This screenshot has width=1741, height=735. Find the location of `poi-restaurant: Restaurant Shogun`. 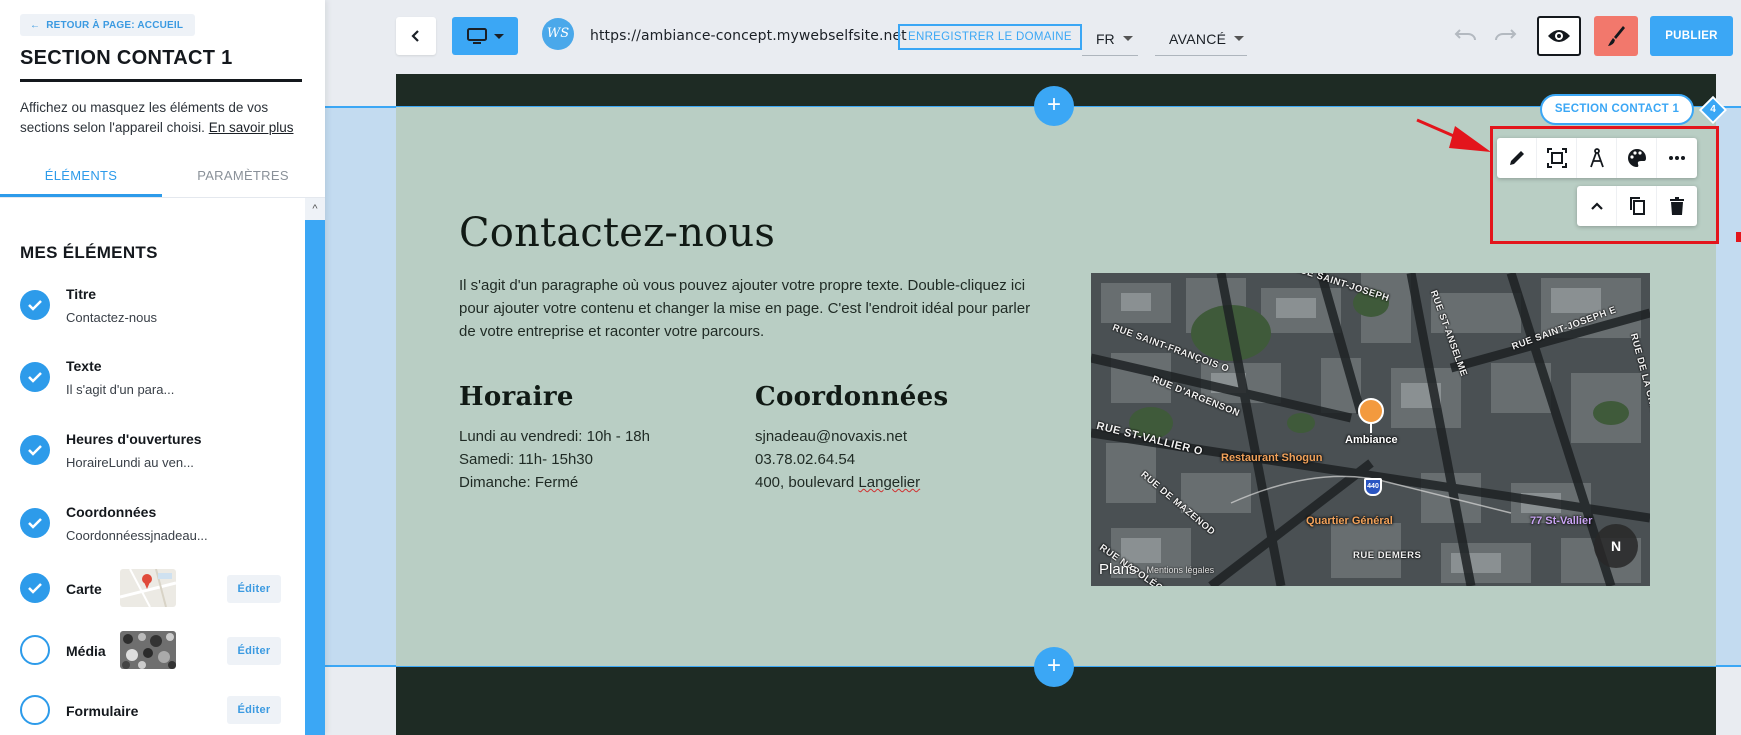

poi-restaurant: Restaurant Shogun is located at coordinates (1271, 458).